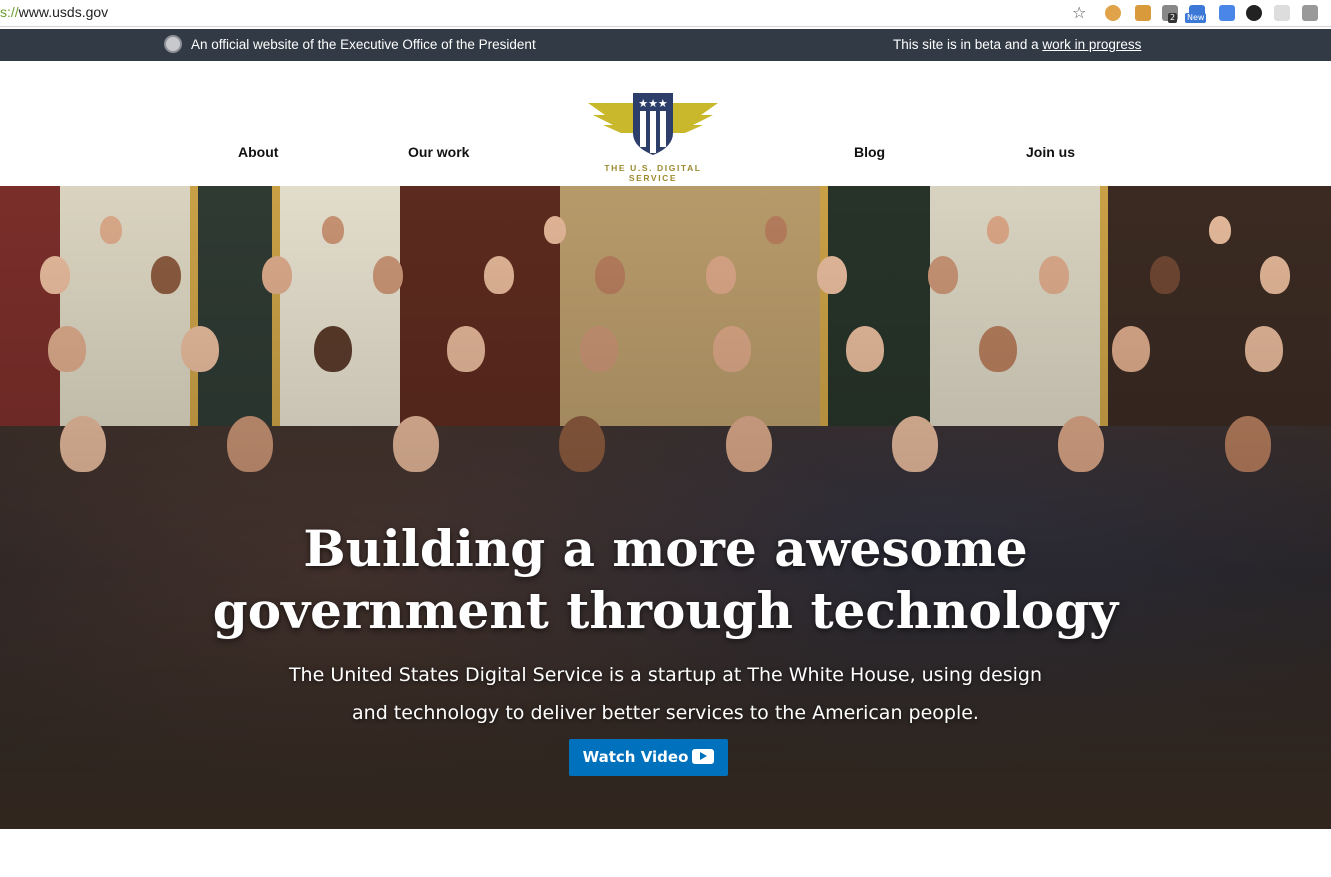 This screenshot has width=1331, height=877. Describe the element at coordinates (1079, 13) in the screenshot. I see `star-icon: ☆` at that location.